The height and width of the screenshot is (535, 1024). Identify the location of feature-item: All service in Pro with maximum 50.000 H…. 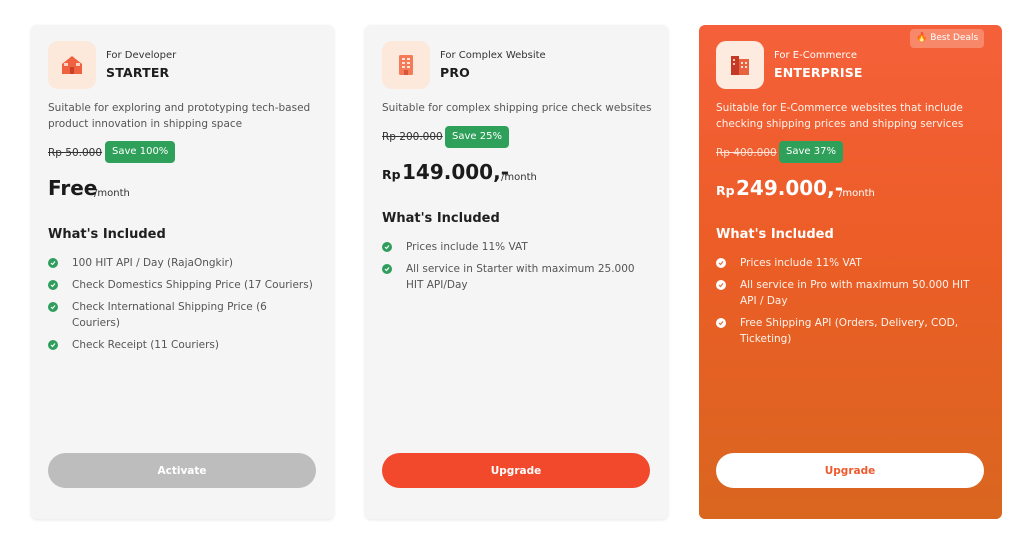
(851, 293).